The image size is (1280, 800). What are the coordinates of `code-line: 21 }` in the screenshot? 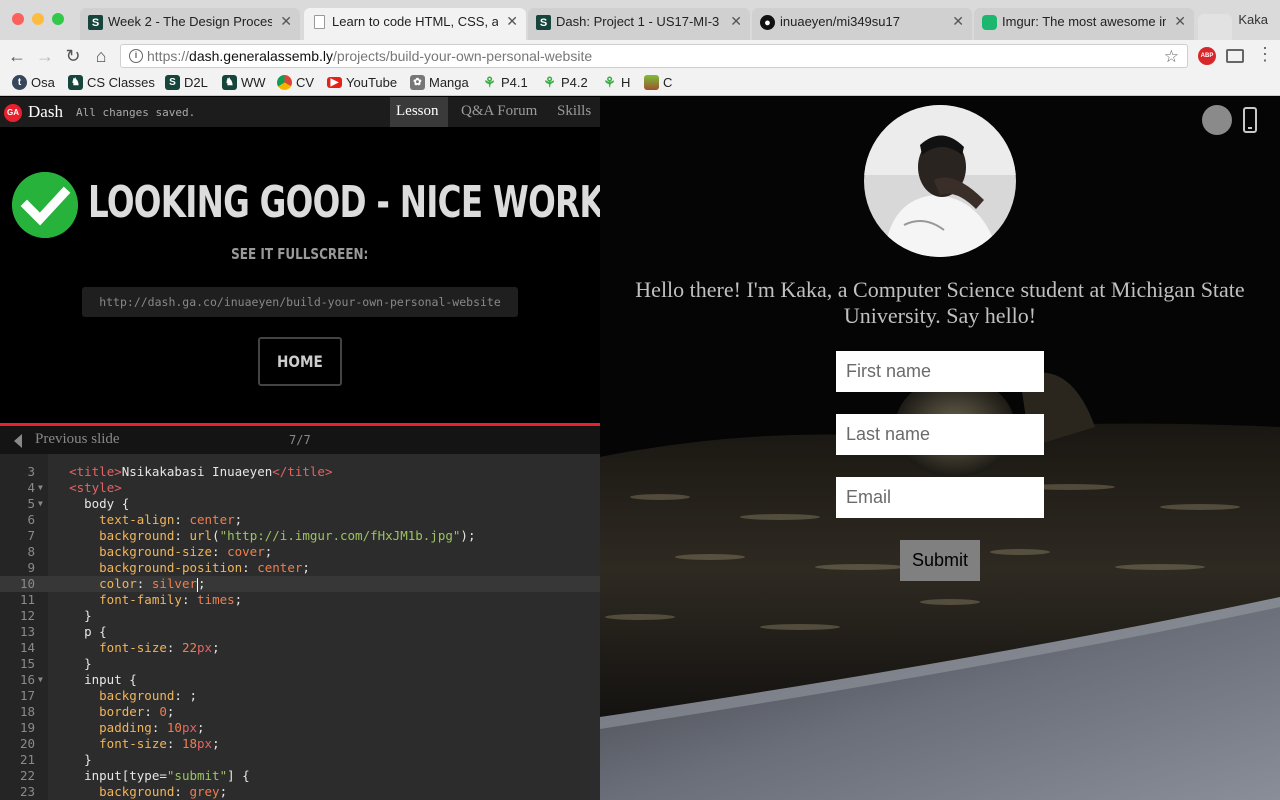 It's located at (300, 760).